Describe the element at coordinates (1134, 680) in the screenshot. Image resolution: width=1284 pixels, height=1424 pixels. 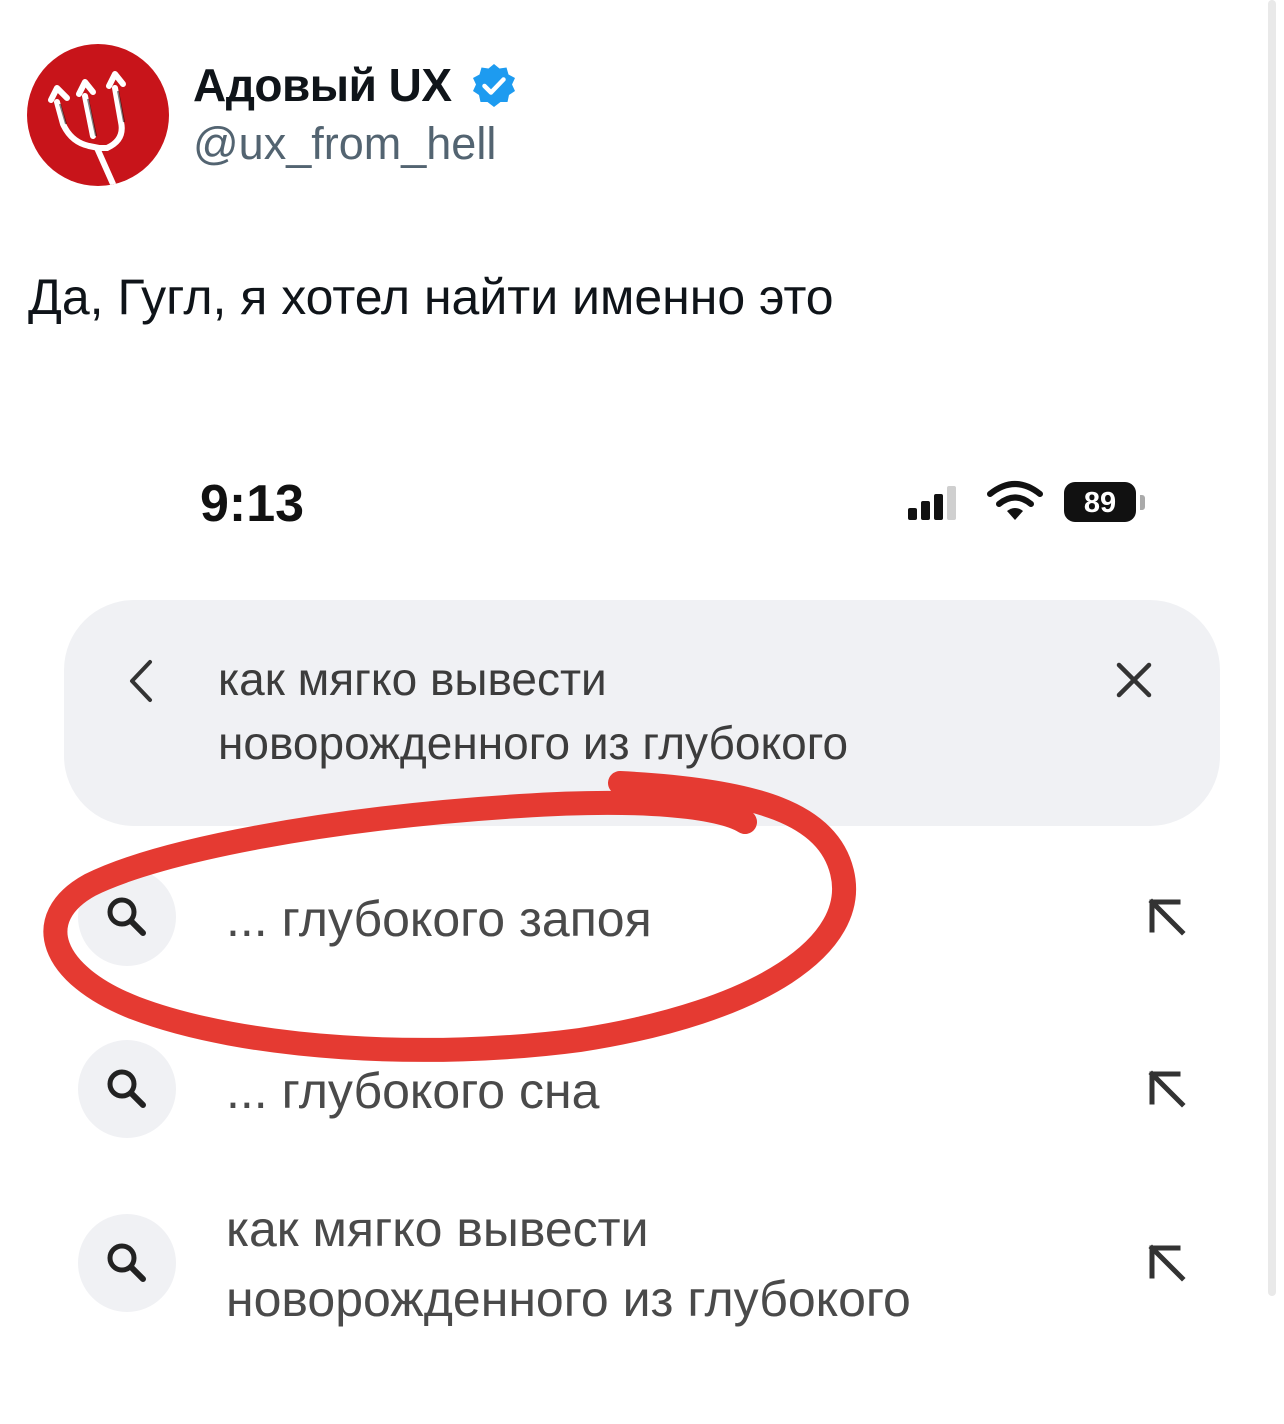
I see `close-icon` at that location.